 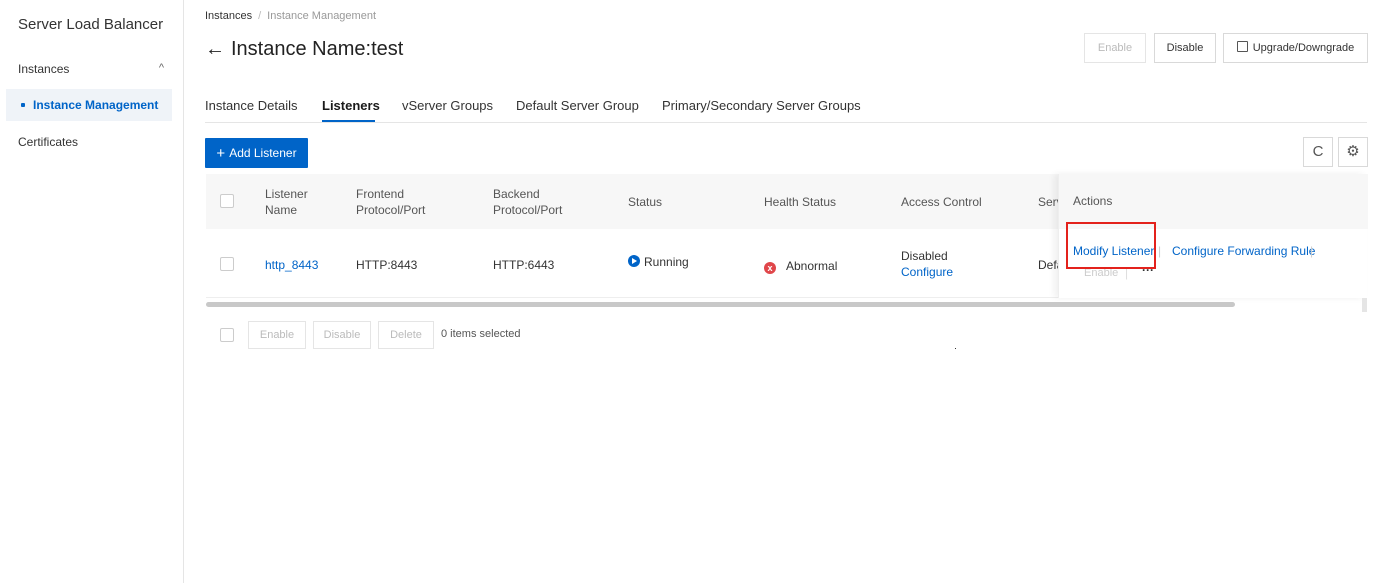 What do you see at coordinates (761, 105) in the screenshot?
I see `tab-primary-secondary-server-groups: Primary/Secondary Server Groups` at bounding box center [761, 105].